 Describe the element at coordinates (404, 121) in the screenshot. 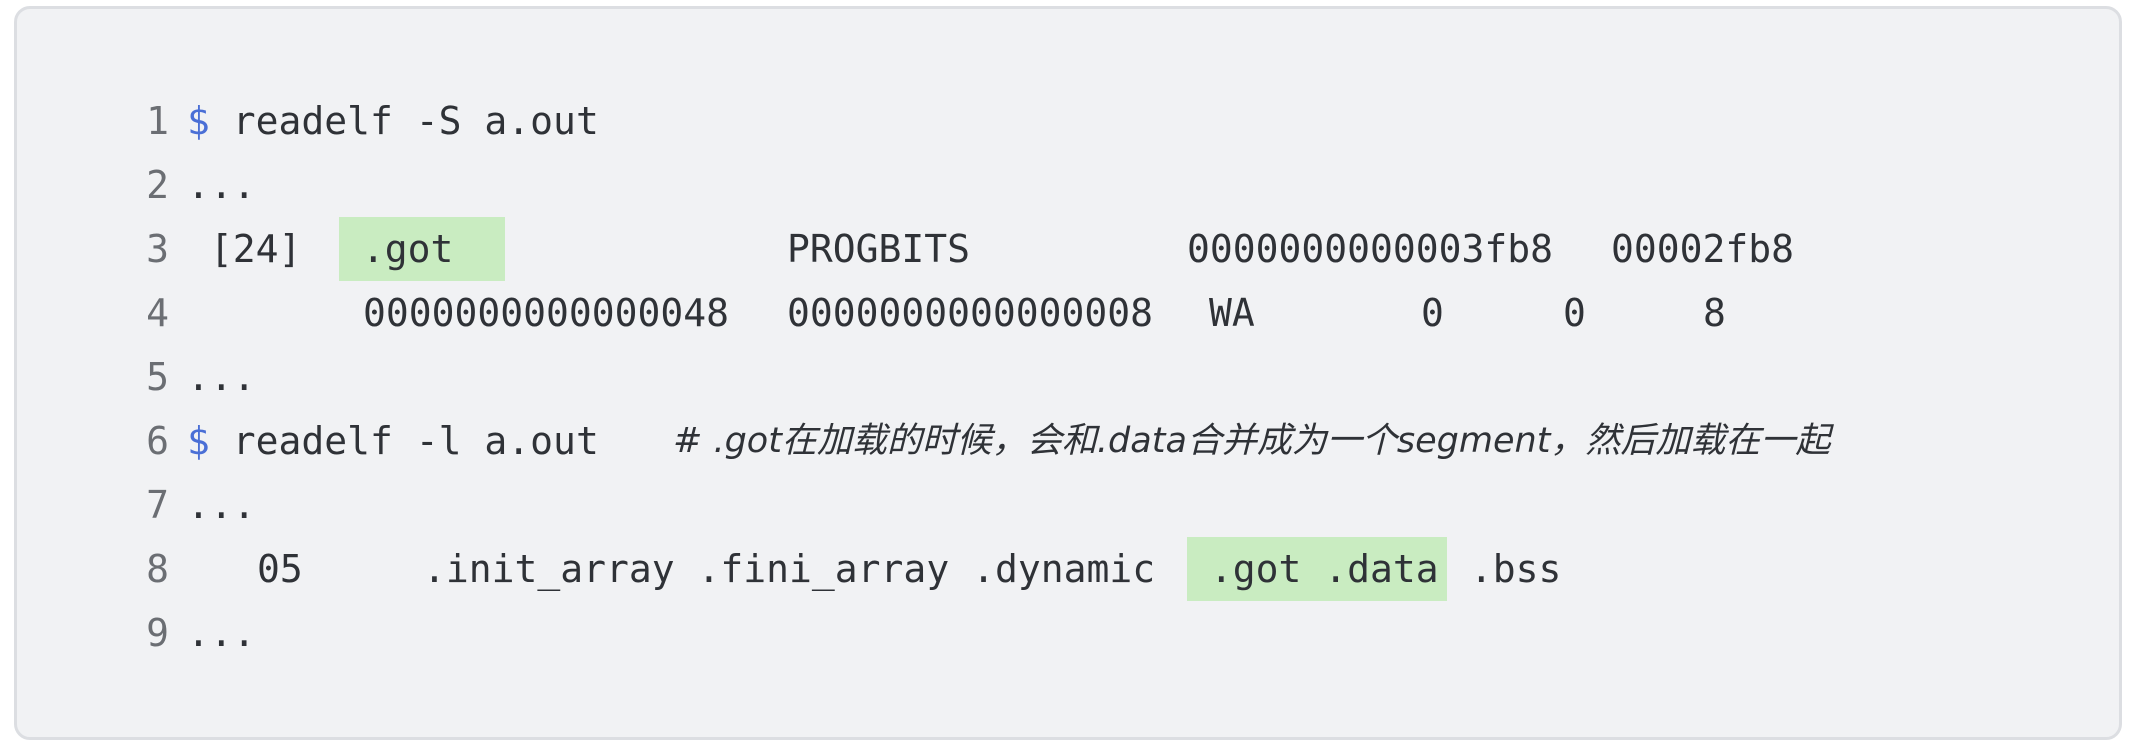

I see `command-text: readelf -S a.out` at that location.